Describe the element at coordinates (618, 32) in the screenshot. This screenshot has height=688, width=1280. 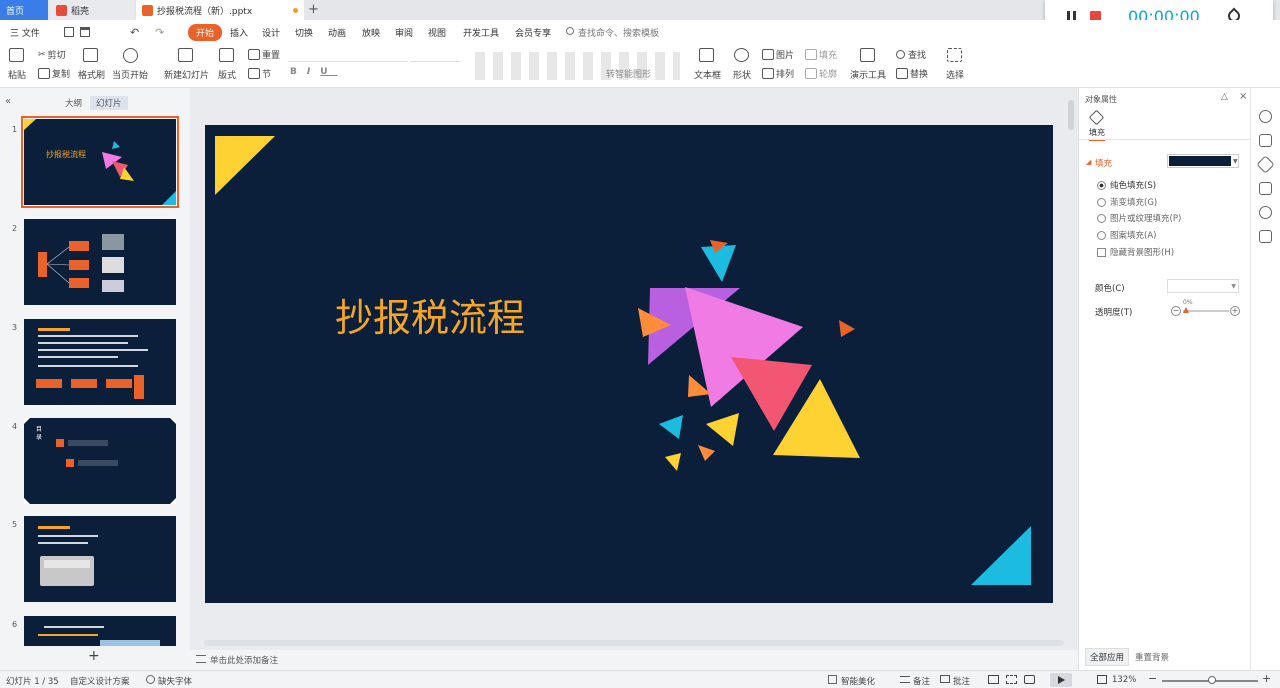
I see `command-search: 查找命令、搜索模板` at that location.